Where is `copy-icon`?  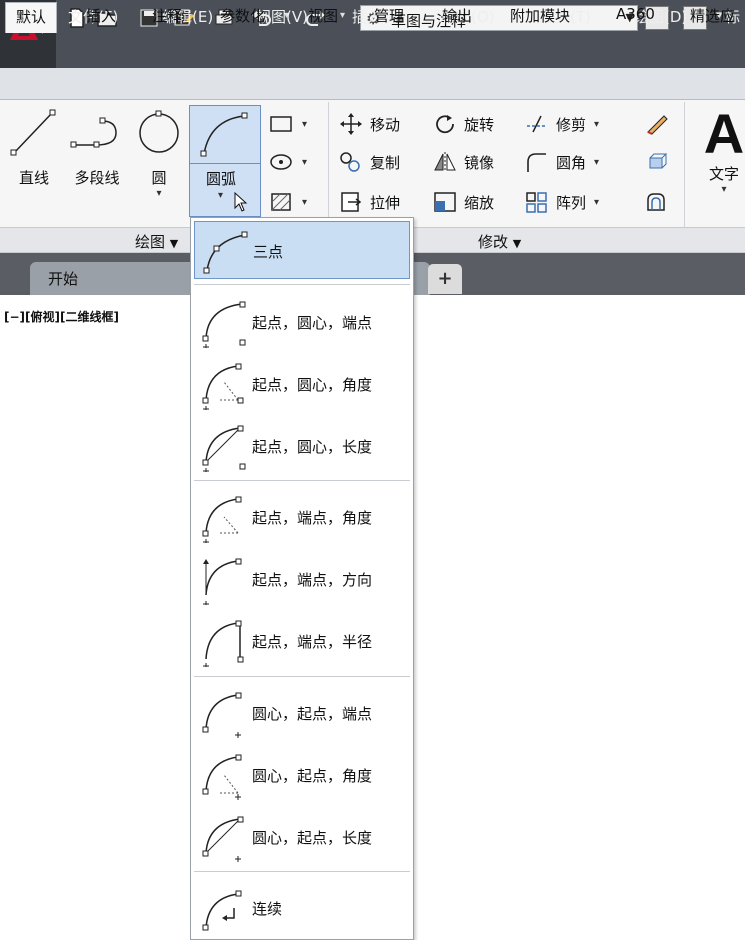
copy-icon is located at coordinates (350, 162).